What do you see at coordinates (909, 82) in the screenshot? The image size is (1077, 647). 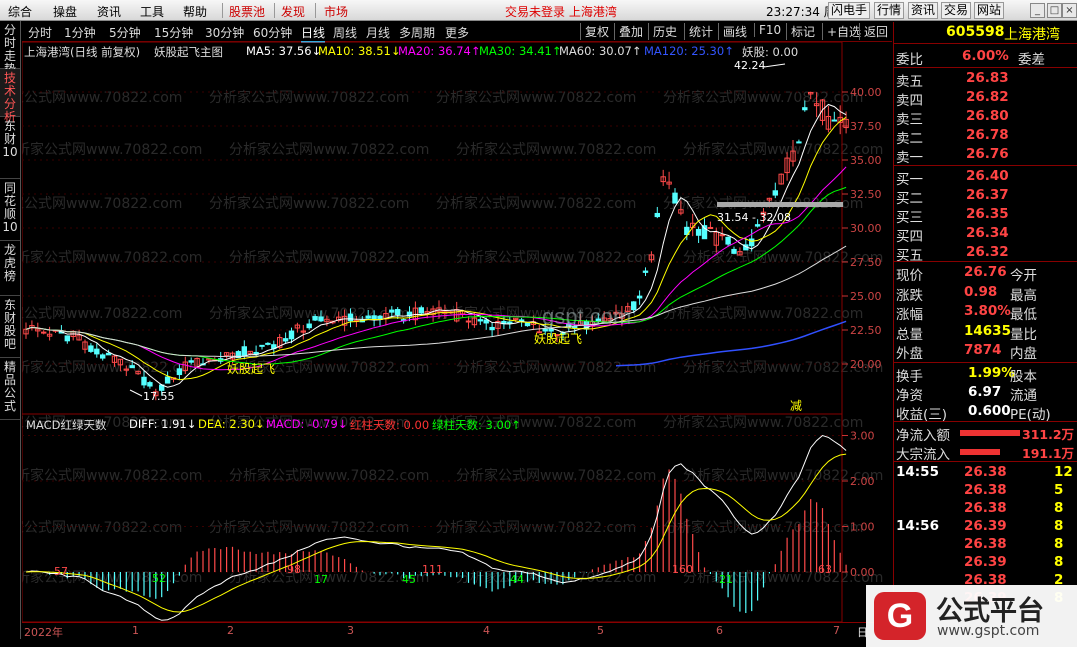 I see `order-label: 卖五` at bounding box center [909, 82].